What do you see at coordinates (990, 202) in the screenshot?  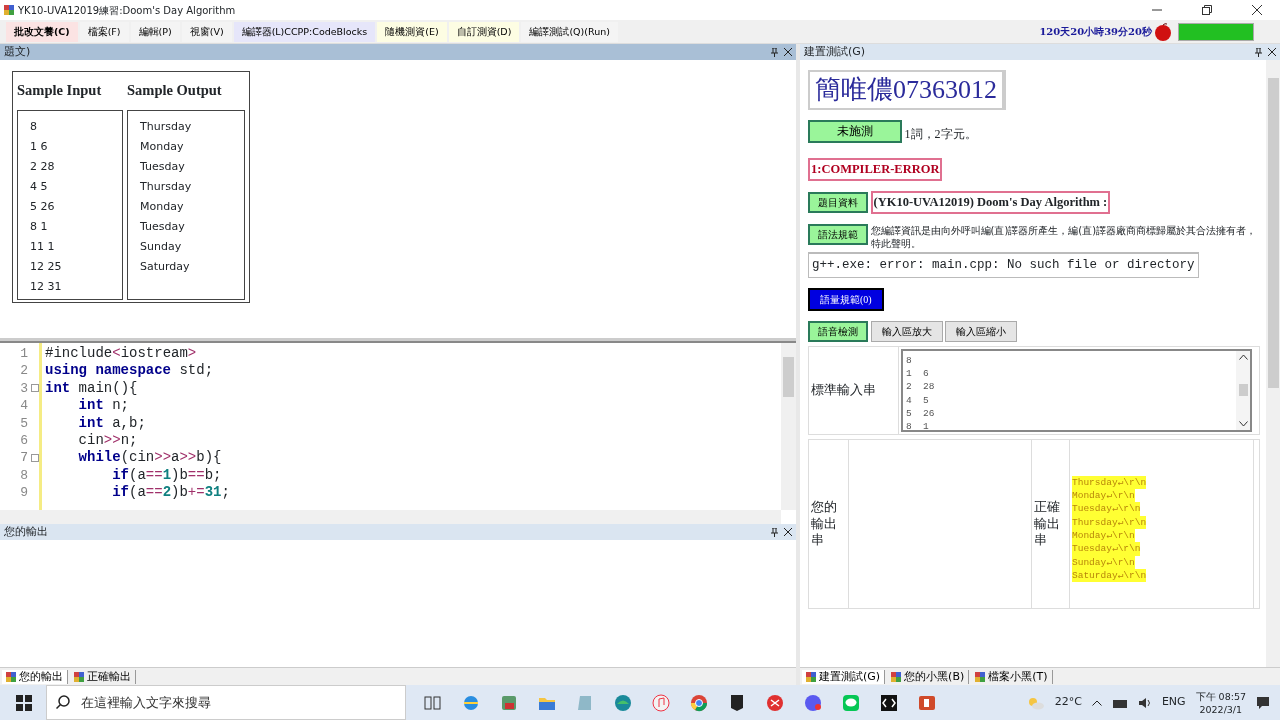 I see `problem-title: (YK10-UVA12019) Doom's Day Algorithm :` at bounding box center [990, 202].